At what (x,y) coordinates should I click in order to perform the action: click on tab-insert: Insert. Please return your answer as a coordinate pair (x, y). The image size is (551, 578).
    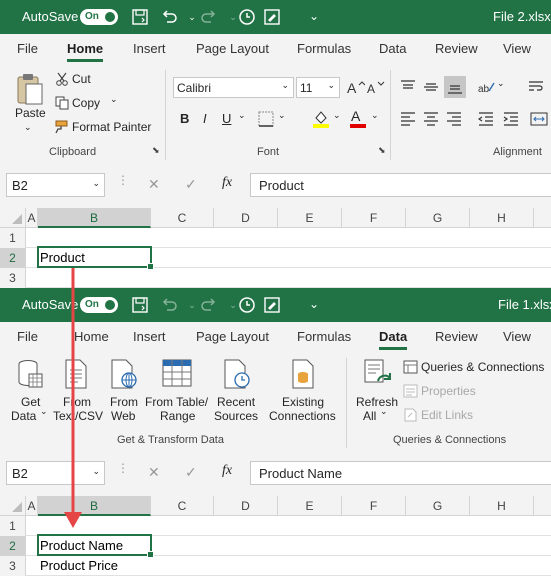
    Looking at the image, I should click on (149, 336).